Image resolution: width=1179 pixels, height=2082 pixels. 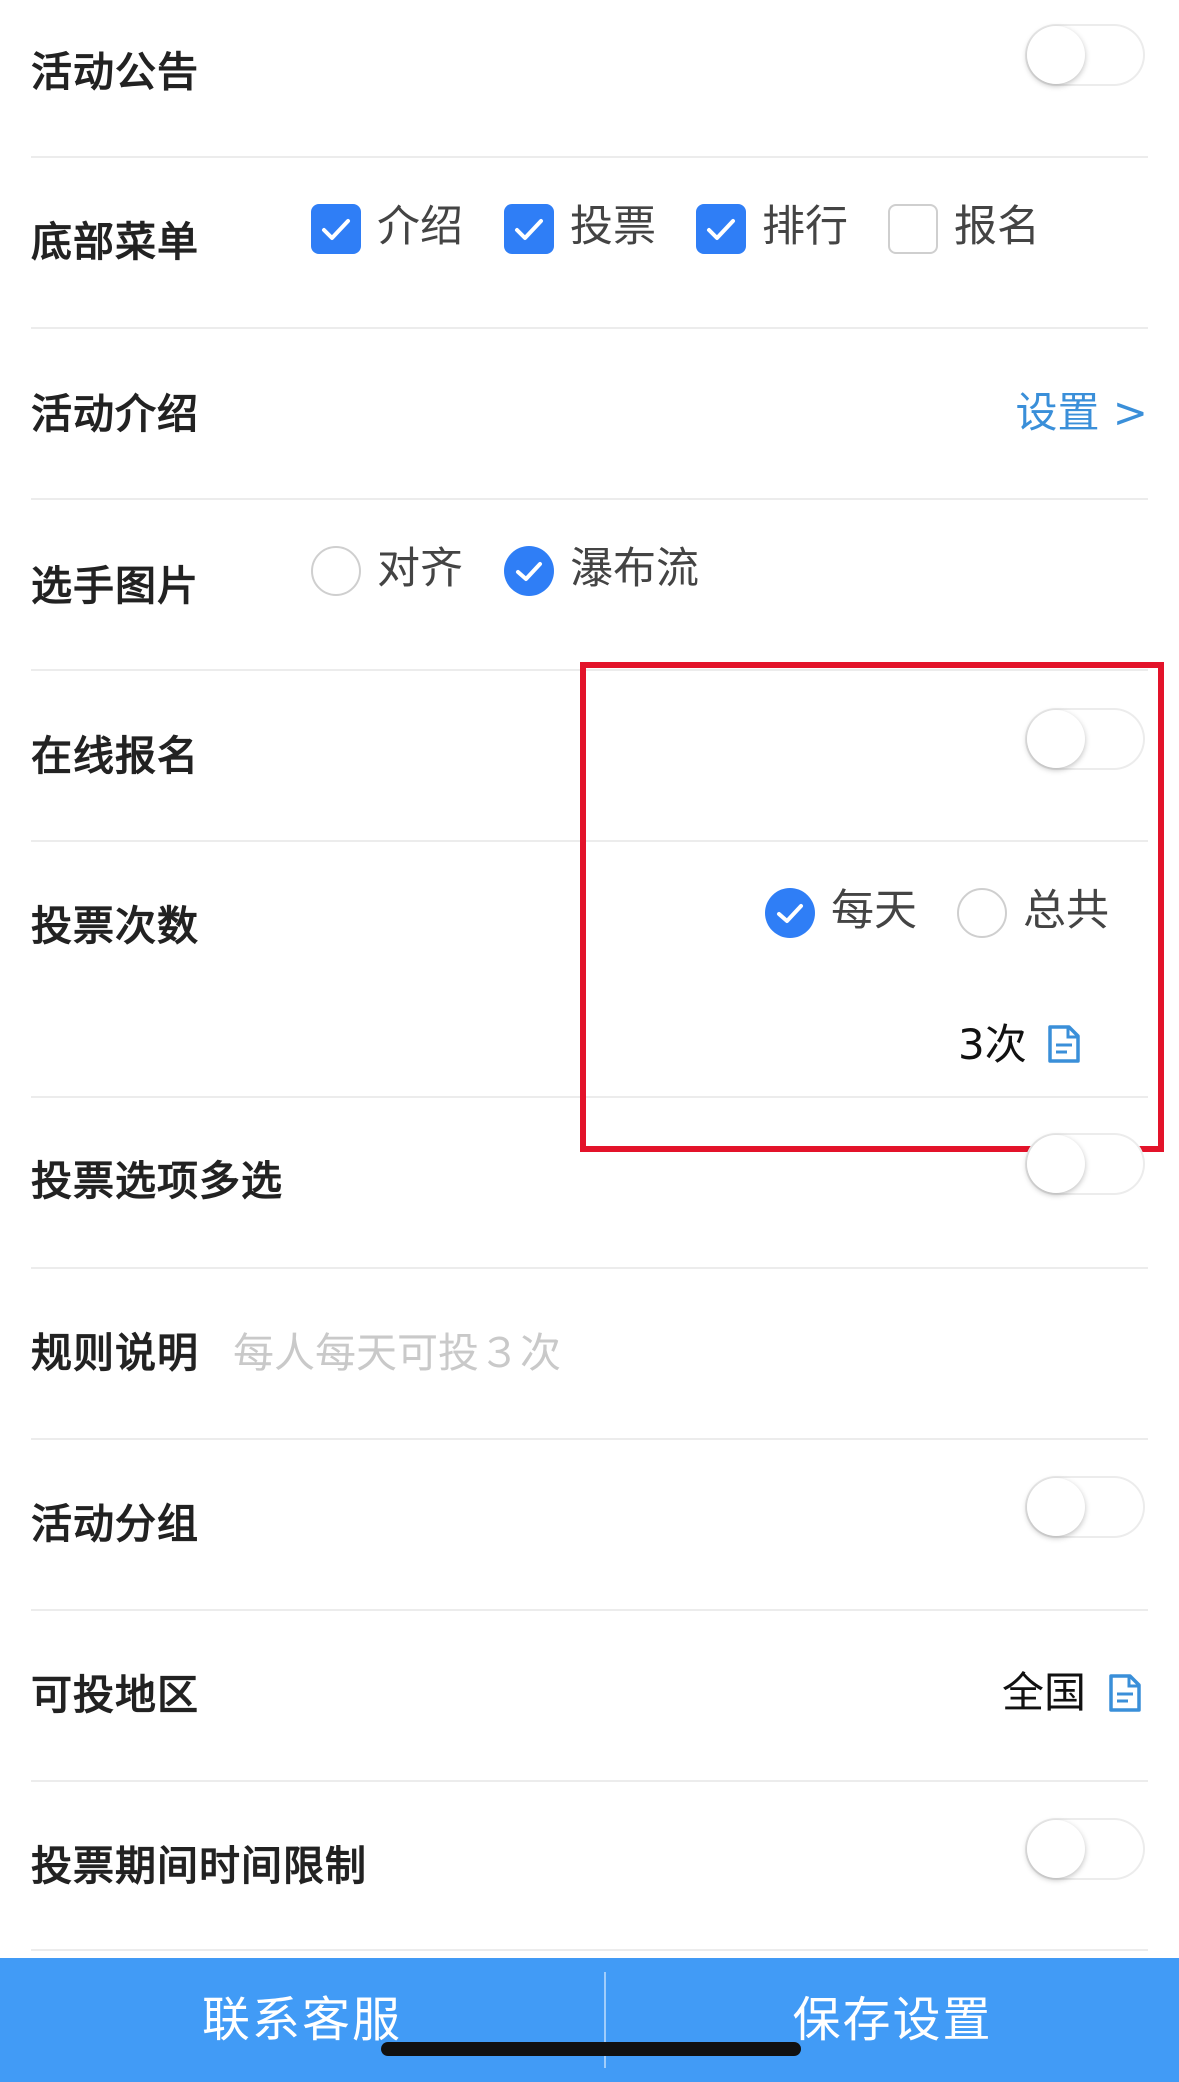 What do you see at coordinates (199, 1866) in the screenshot?
I see `time-limit-label: 投票期间时间限制` at bounding box center [199, 1866].